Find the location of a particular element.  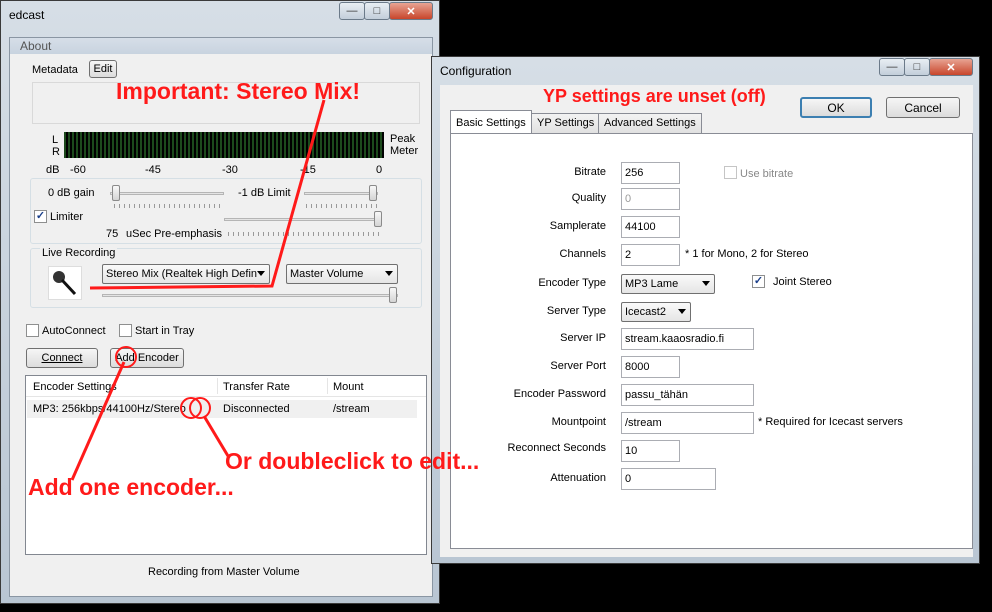

mountpoint-note: * Required for Icecast servers is located at coordinates (830, 422).